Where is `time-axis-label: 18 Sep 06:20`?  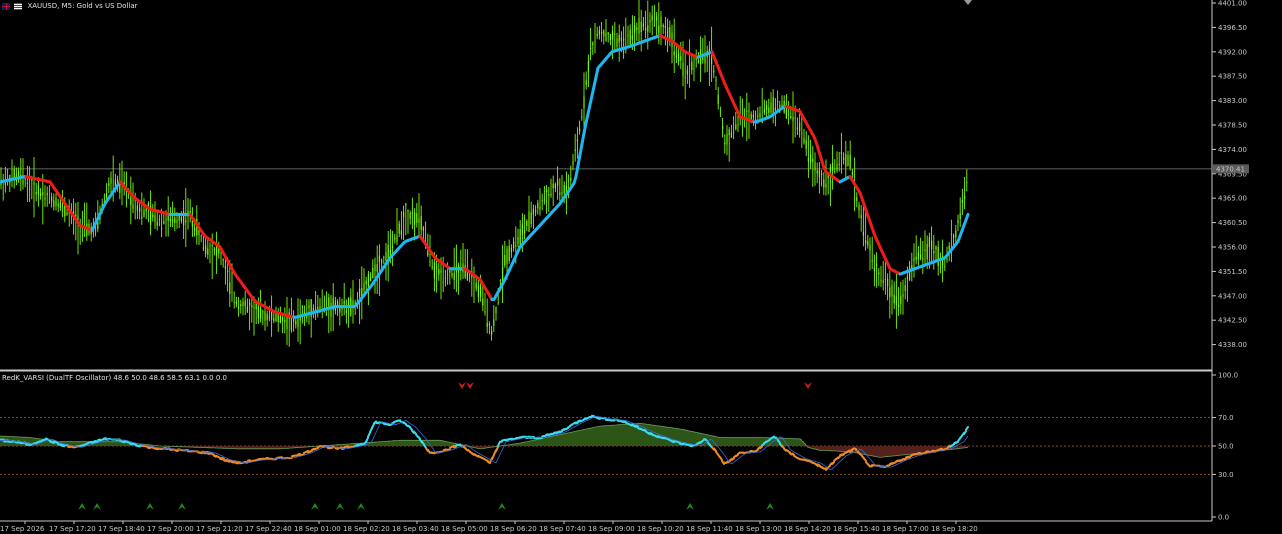 time-axis-label: 18 Sep 06:20 is located at coordinates (513, 529).